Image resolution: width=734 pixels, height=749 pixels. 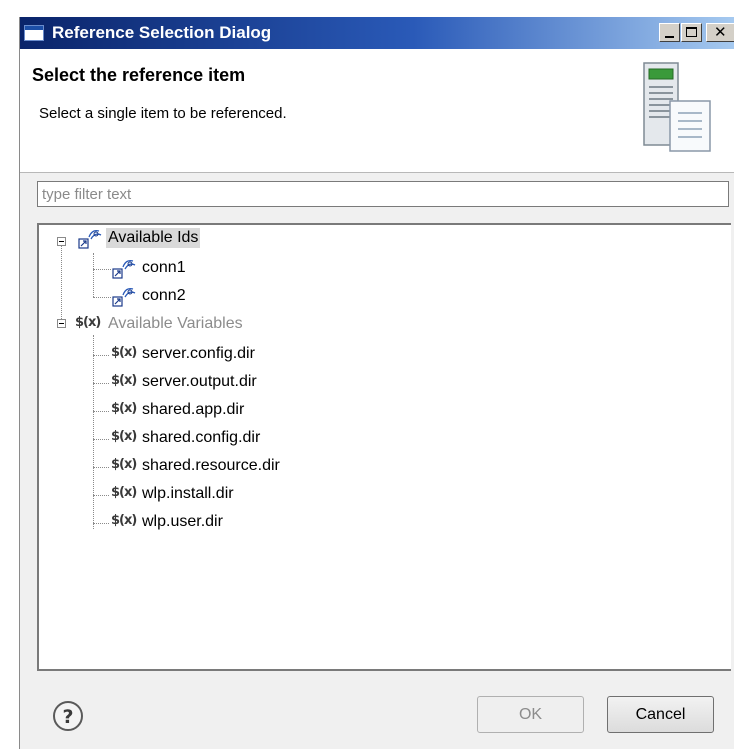 I want to click on question-mark-help-icon: ?, so click(x=68, y=716).